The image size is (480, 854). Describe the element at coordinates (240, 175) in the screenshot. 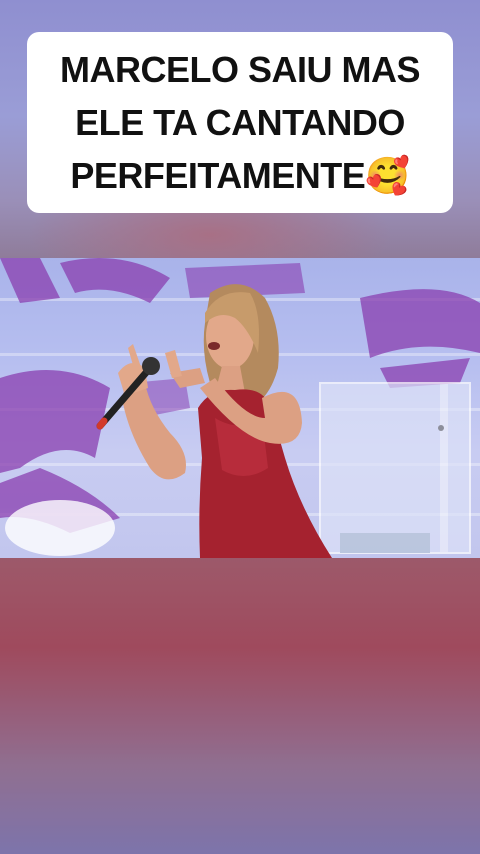

I see `caption-line-3: PERFEITAMENTE🥰` at that location.